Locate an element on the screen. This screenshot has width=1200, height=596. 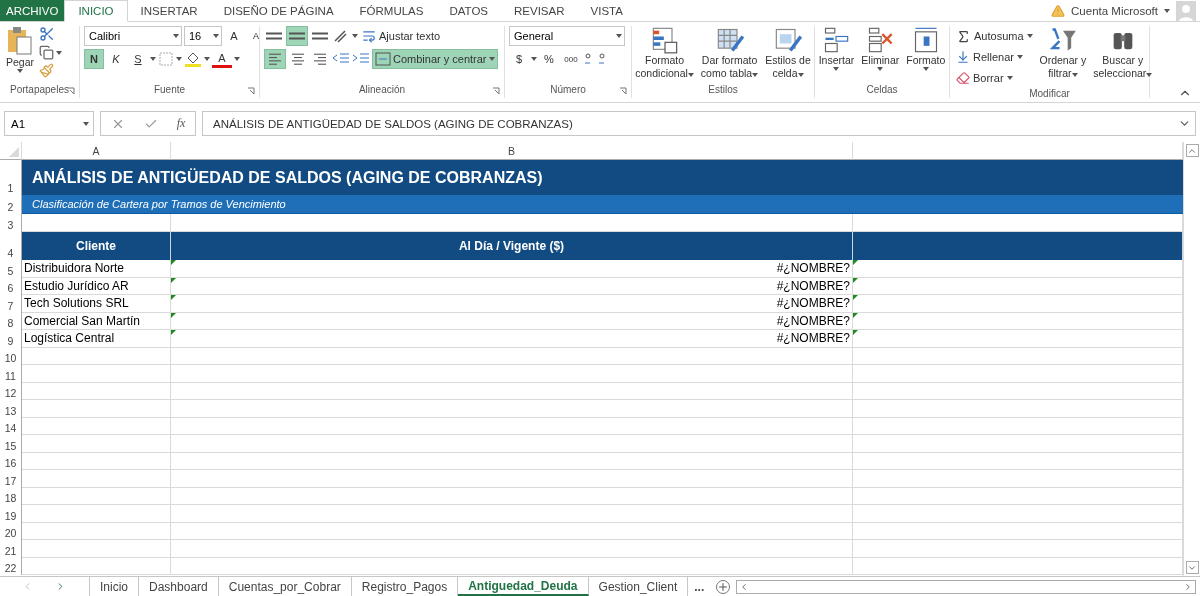
row-header: 10 is located at coordinates (11, 356).